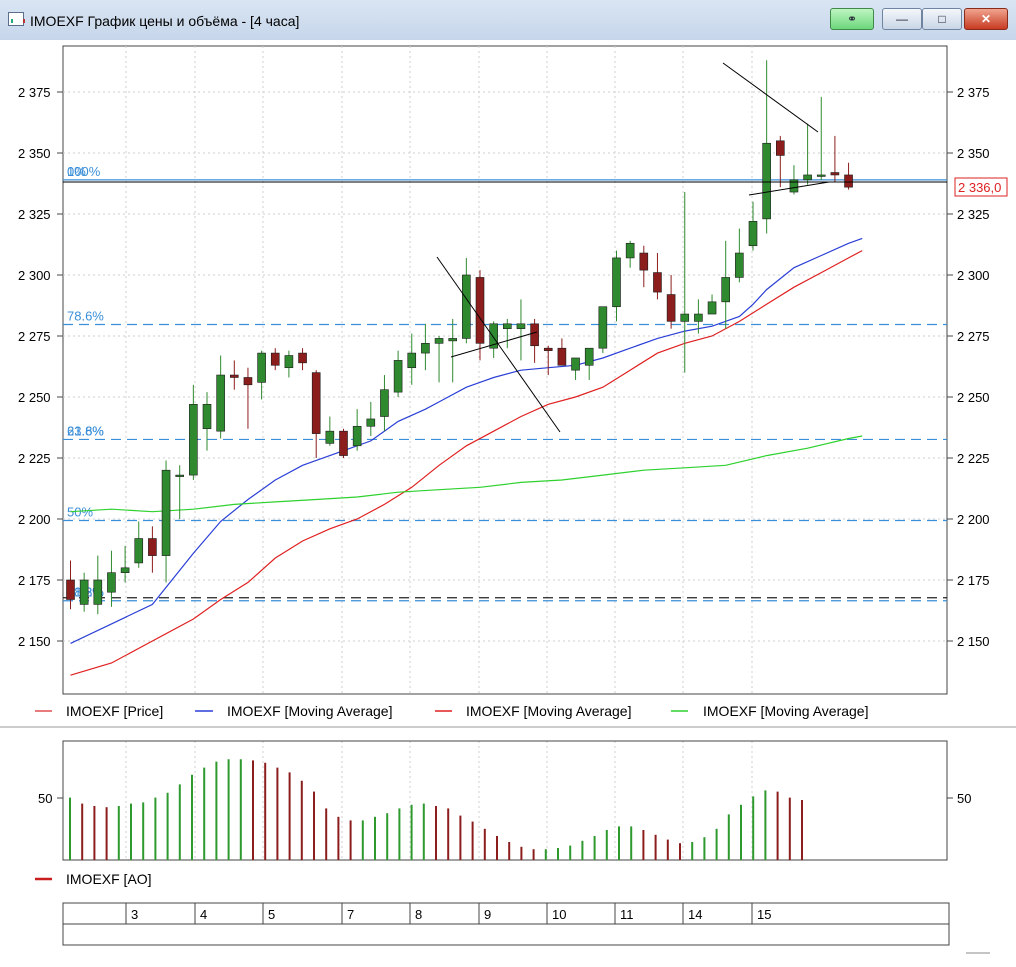 Image resolution: width=1016 pixels, height=967 pixels. What do you see at coordinates (986, 19) in the screenshot?
I see `close-button: ✕` at bounding box center [986, 19].